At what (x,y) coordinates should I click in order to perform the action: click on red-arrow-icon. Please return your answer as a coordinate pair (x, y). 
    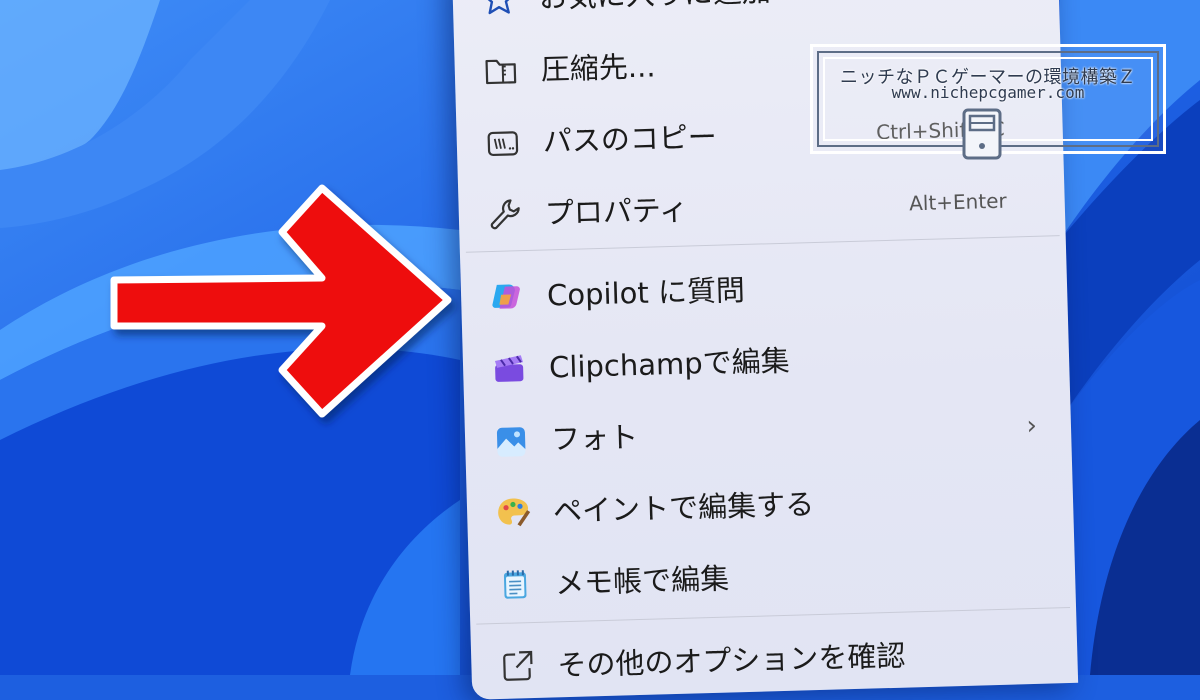
    Looking at the image, I should click on (281, 301).